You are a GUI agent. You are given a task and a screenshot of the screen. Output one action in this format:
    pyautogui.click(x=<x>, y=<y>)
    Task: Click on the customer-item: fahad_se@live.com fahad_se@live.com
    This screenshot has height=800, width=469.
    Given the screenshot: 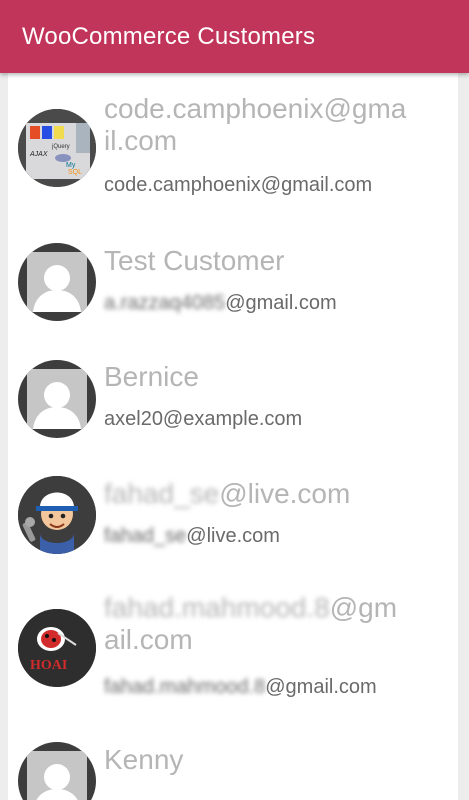 What is the action you would take?
    pyautogui.click(x=233, y=521)
    